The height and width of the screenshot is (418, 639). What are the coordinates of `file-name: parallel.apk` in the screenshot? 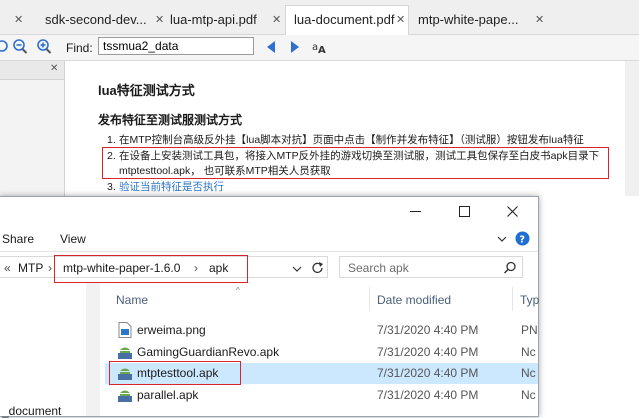 It's located at (168, 395).